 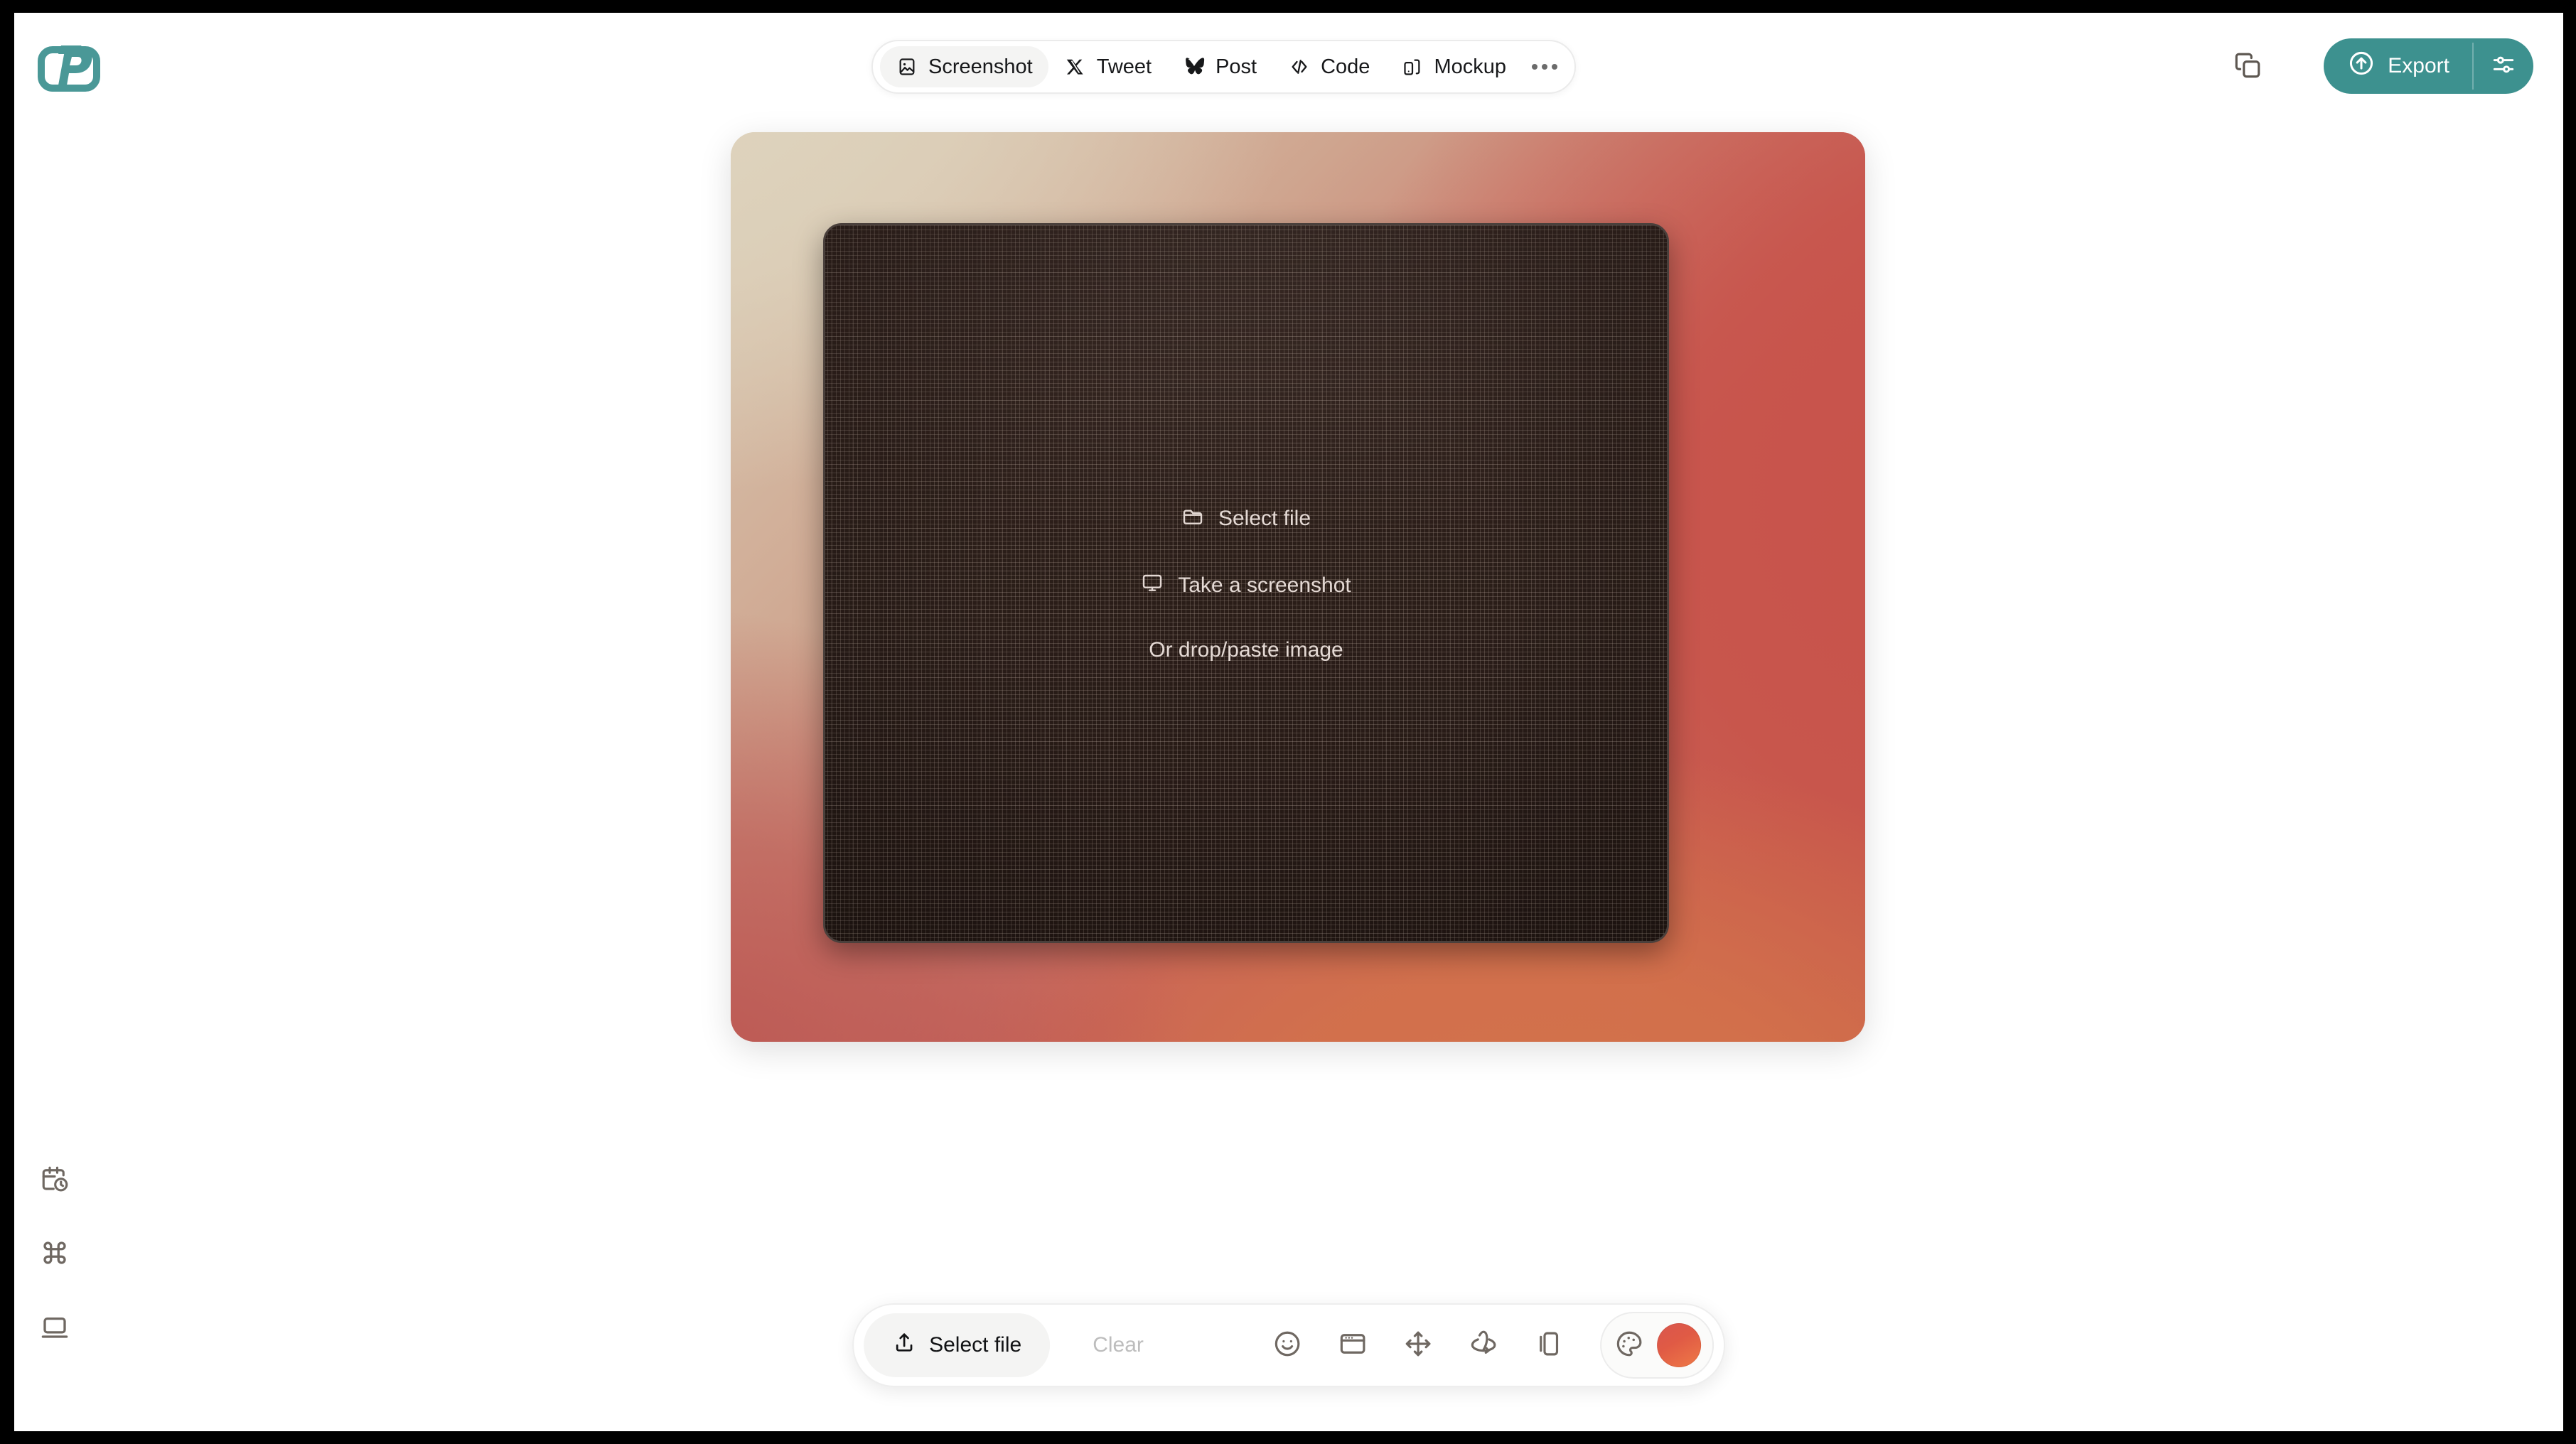 What do you see at coordinates (980, 66) in the screenshot?
I see `tab-label: Screenshot` at bounding box center [980, 66].